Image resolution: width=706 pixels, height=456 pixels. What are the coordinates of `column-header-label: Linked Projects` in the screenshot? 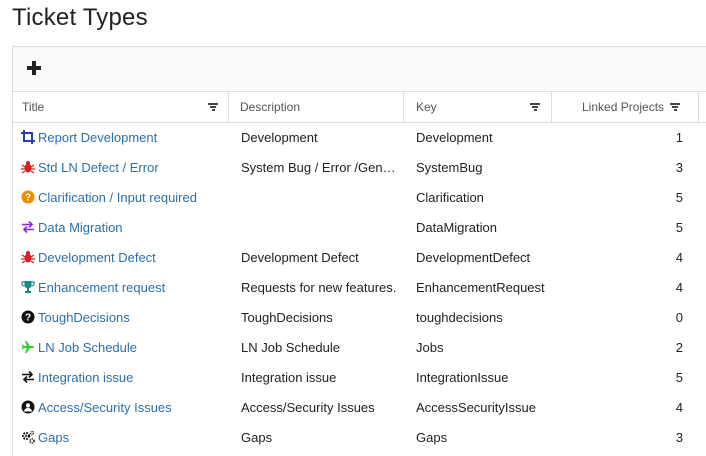 It's located at (623, 107).